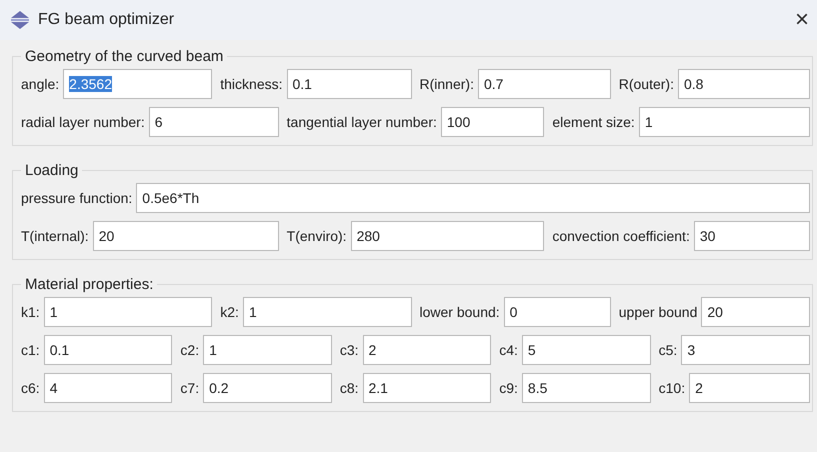 This screenshot has width=817, height=452. I want to click on input-field: 3, so click(745, 350).